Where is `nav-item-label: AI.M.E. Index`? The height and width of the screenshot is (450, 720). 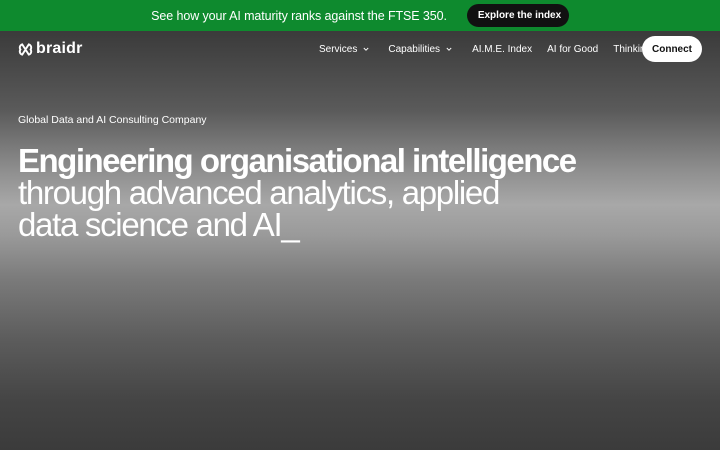
nav-item-label: AI.M.E. Index is located at coordinates (502, 49).